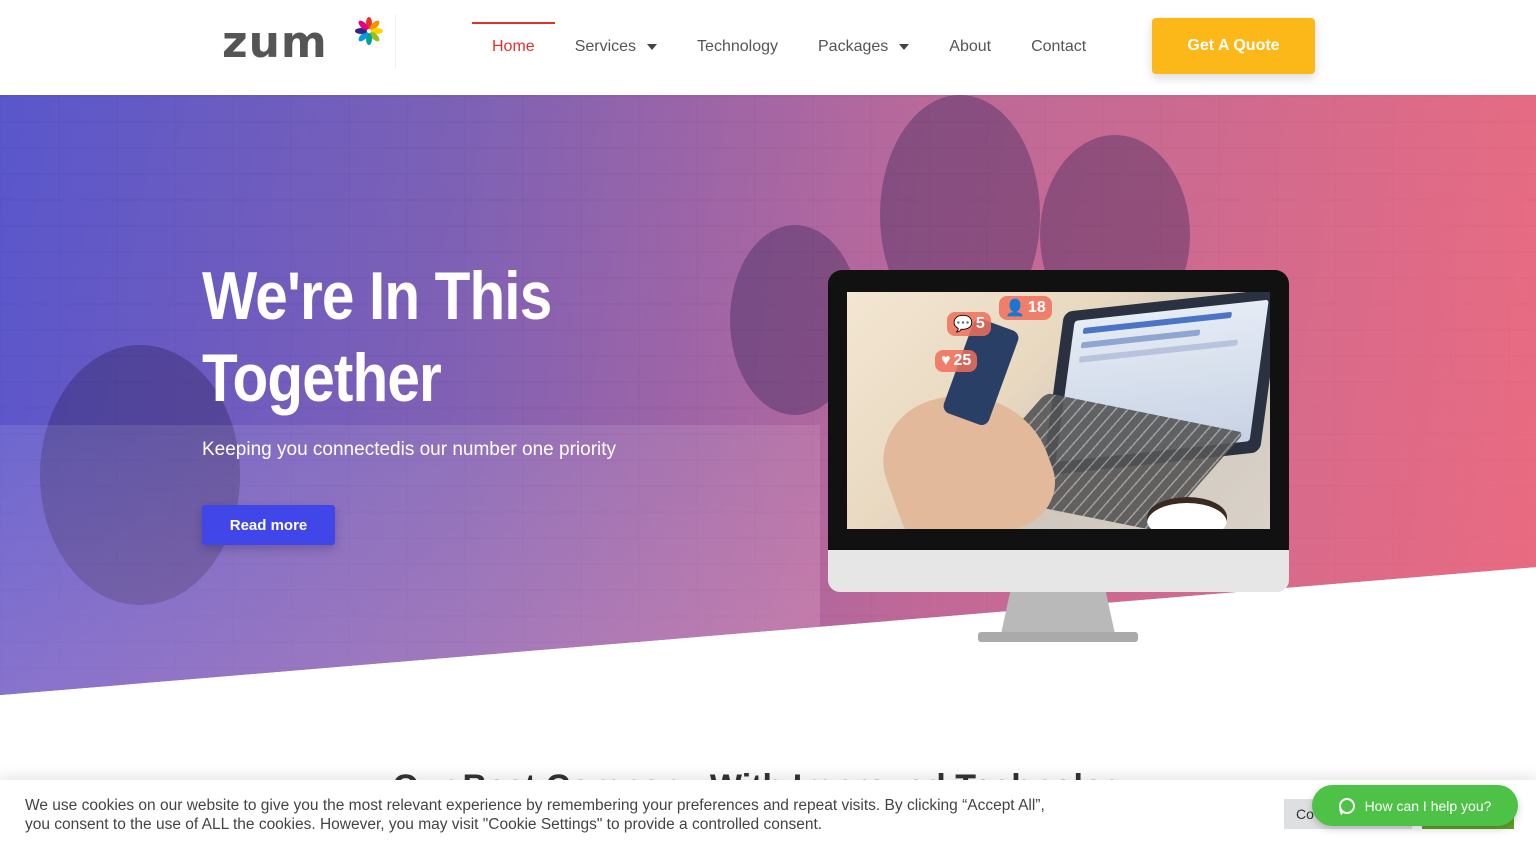 This screenshot has height=847, width=1536. What do you see at coordinates (946, 360) in the screenshot?
I see `heart-icon: ♥` at bounding box center [946, 360].